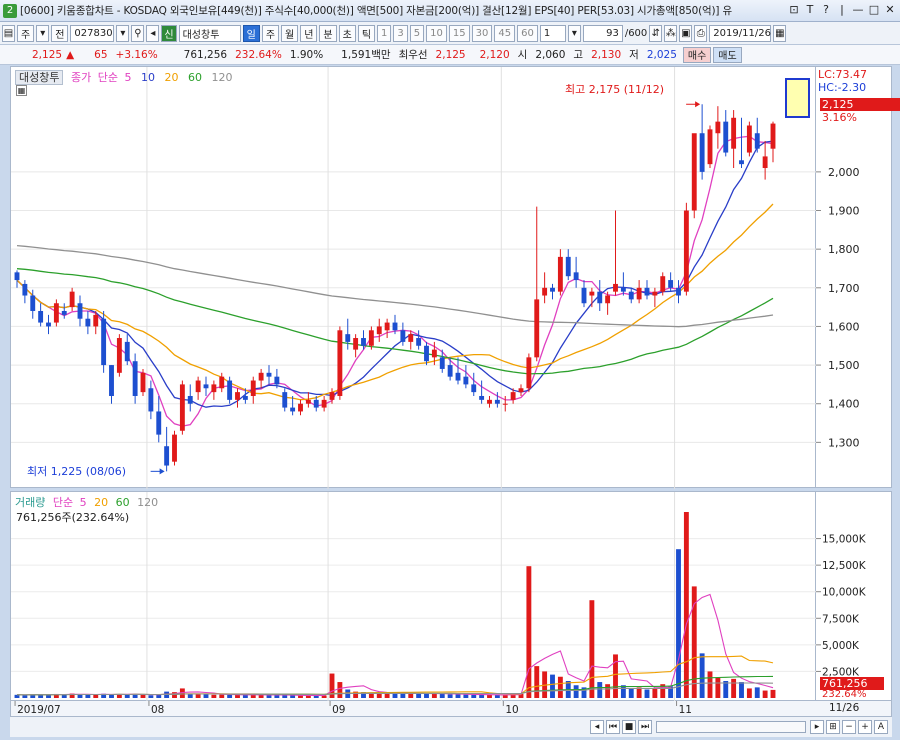  Describe the element at coordinates (522, 55) in the screenshot. I see `open-label: 시` at that location.